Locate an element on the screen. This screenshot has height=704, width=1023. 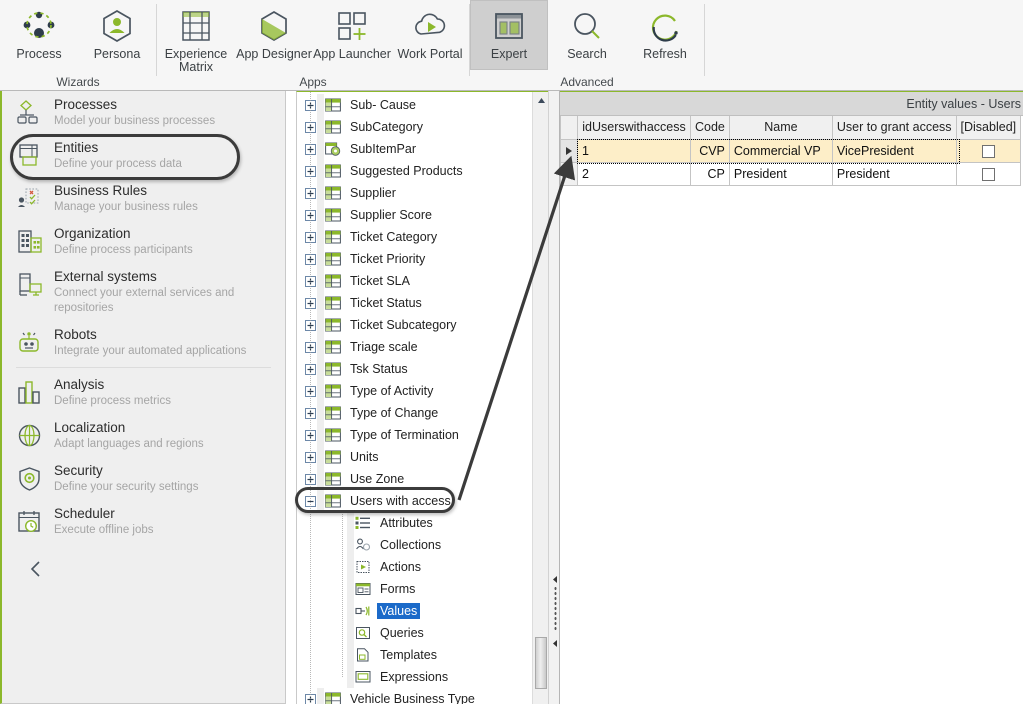
ribbon-button-app-designer: App Designer is located at coordinates (274, 35).